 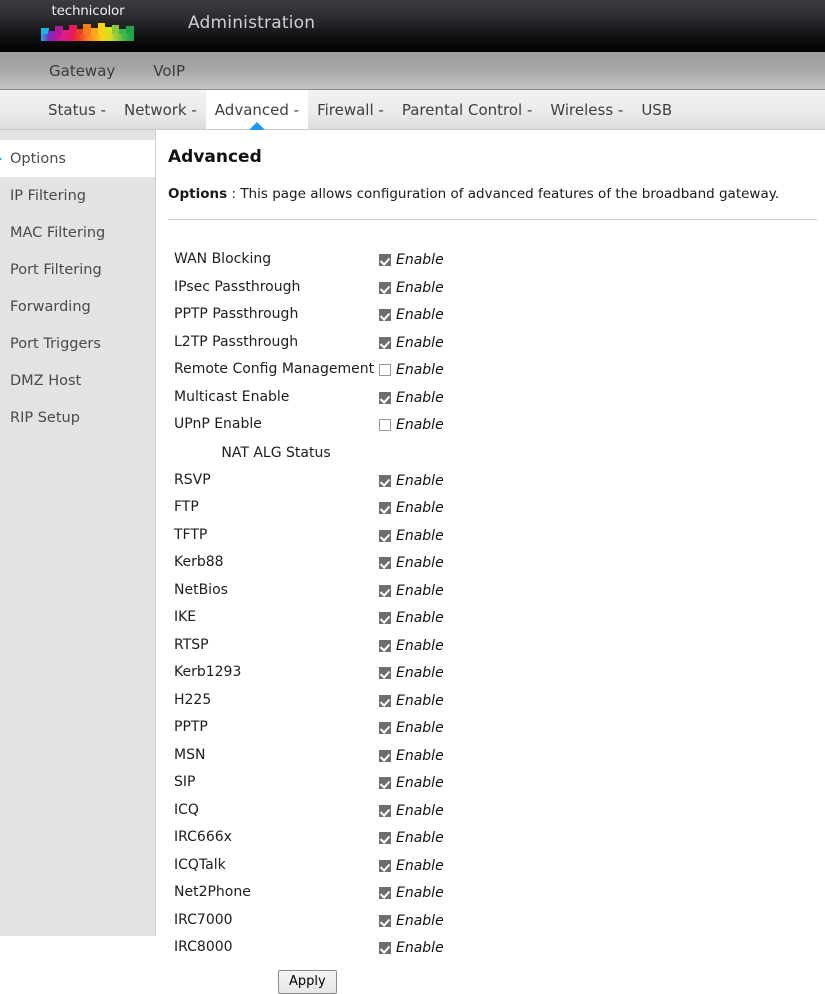 What do you see at coordinates (412, 26) in the screenshot?
I see `brand-header: technicolor Administration` at bounding box center [412, 26].